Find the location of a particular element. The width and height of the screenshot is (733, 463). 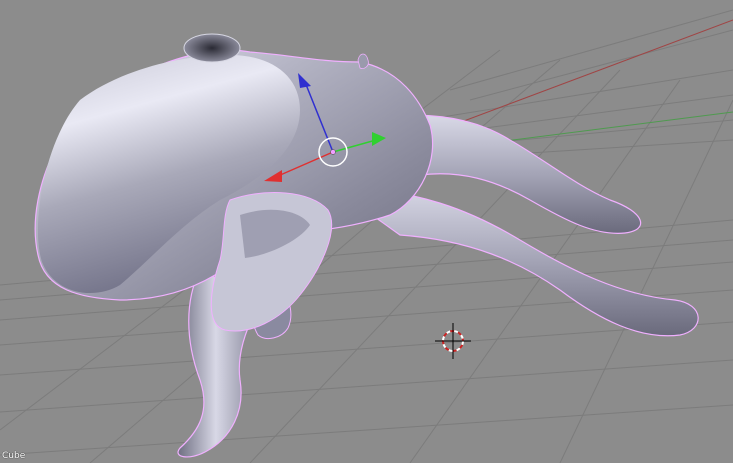

object-origin-dot is located at coordinates (333, 152).